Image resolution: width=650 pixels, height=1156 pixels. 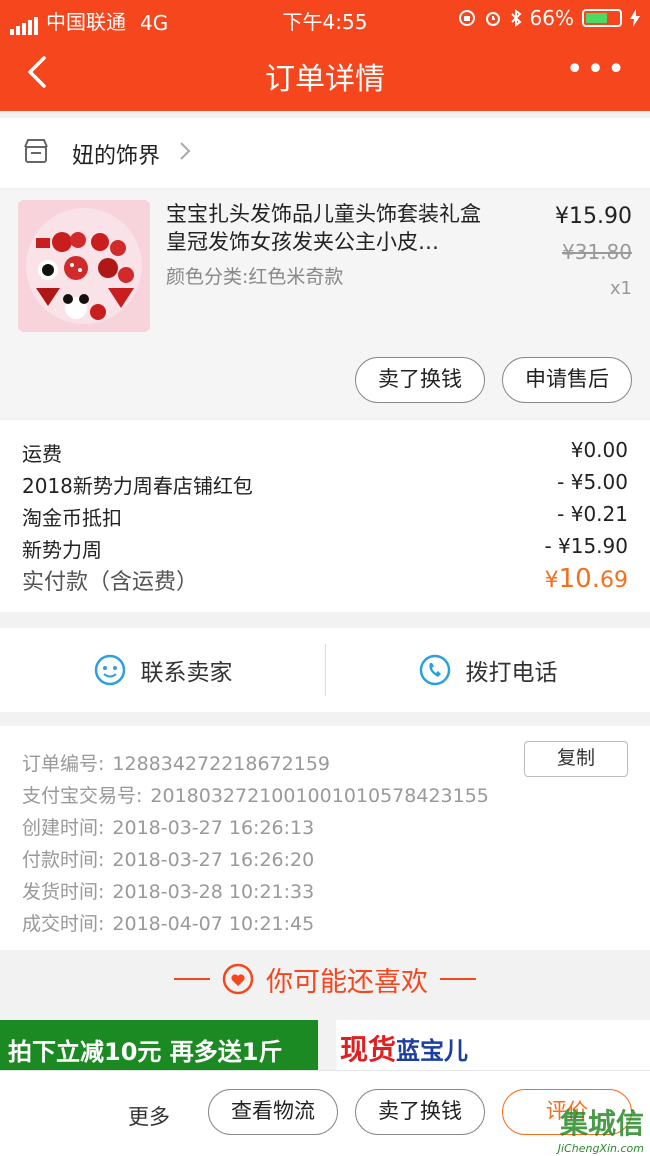 What do you see at coordinates (602, 18) in the screenshot?
I see `battery-icon` at bounding box center [602, 18].